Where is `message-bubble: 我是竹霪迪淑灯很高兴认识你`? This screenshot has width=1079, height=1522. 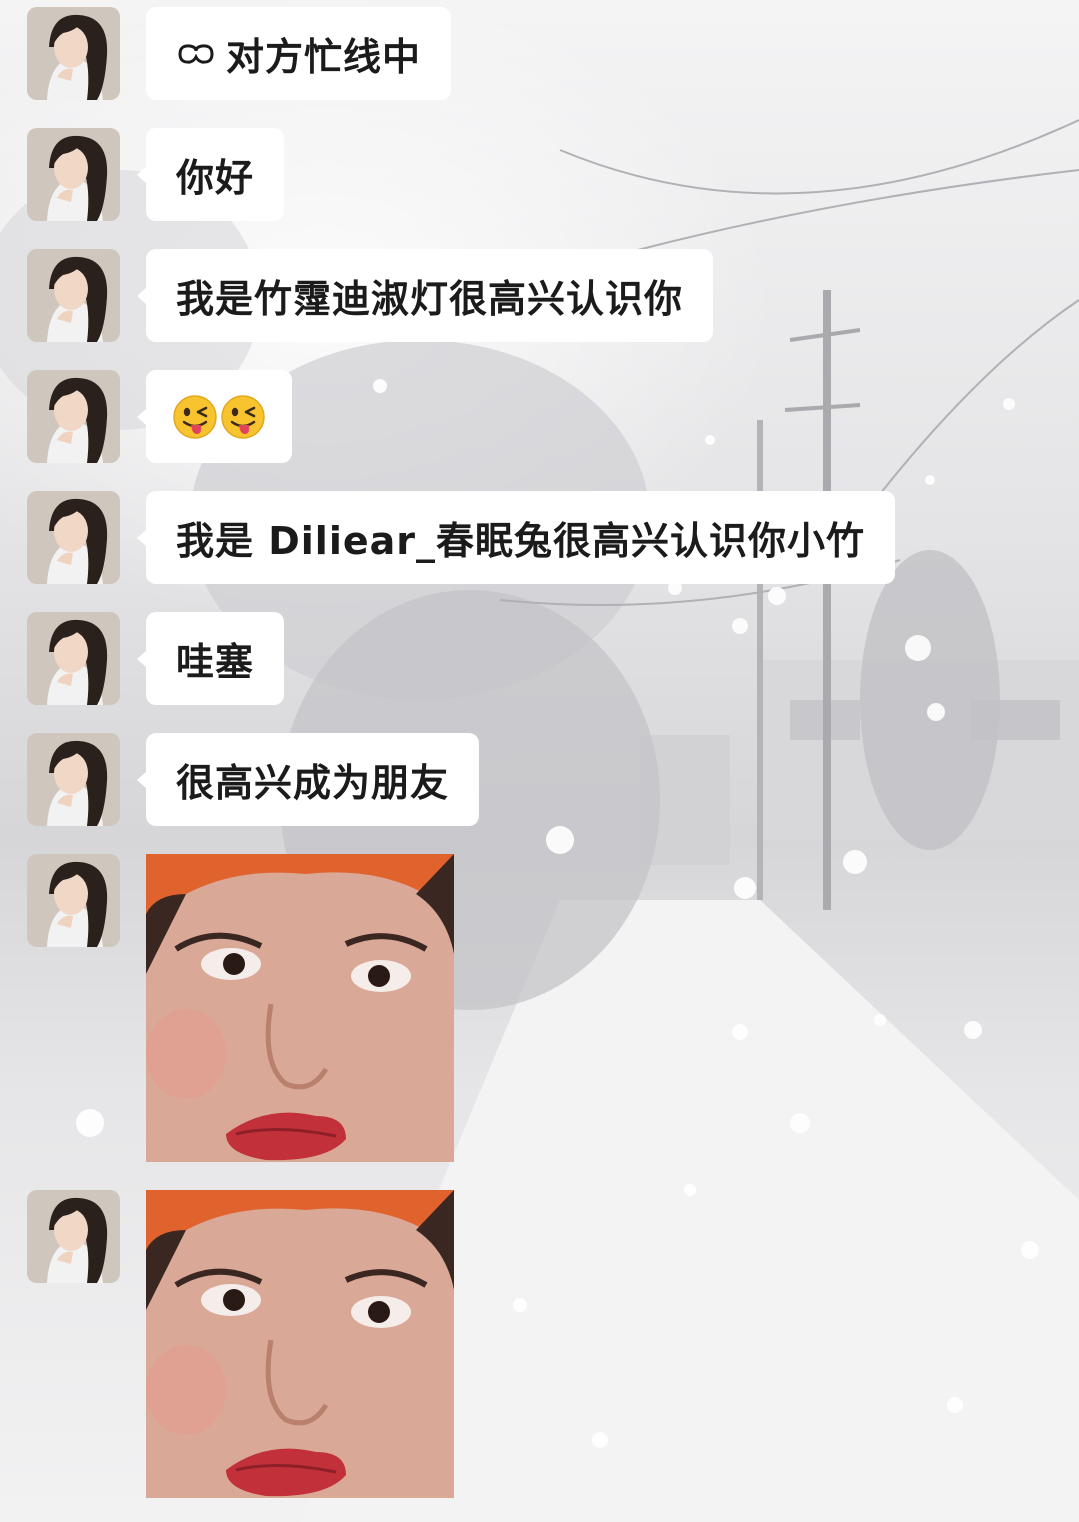 message-bubble: 我是竹霪迪淑灯很高兴认识你 is located at coordinates (425, 295).